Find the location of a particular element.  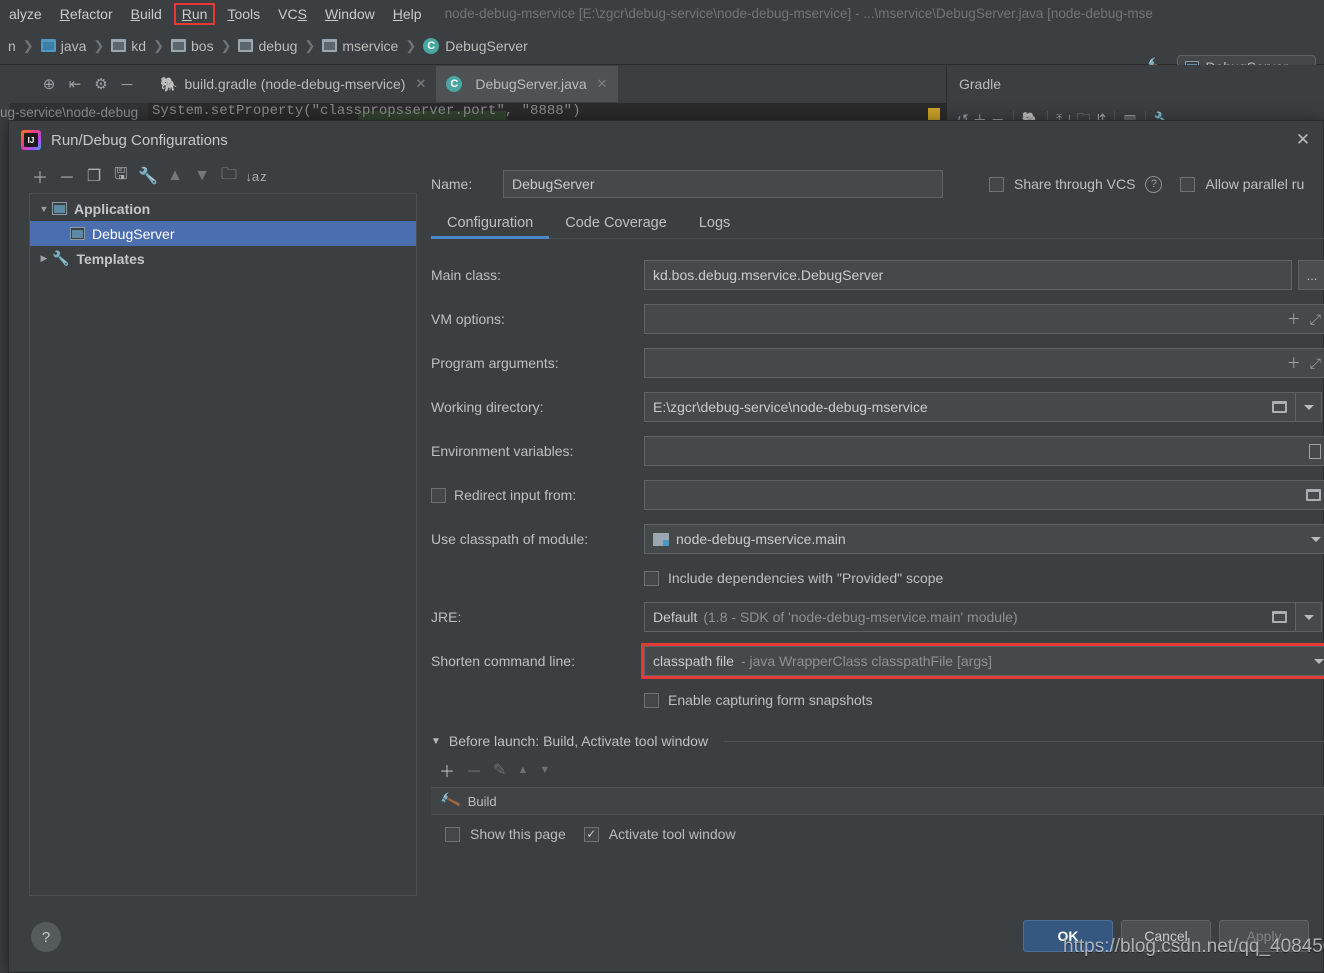

edit-templates-button: 🔧 is located at coordinates (148, 176).